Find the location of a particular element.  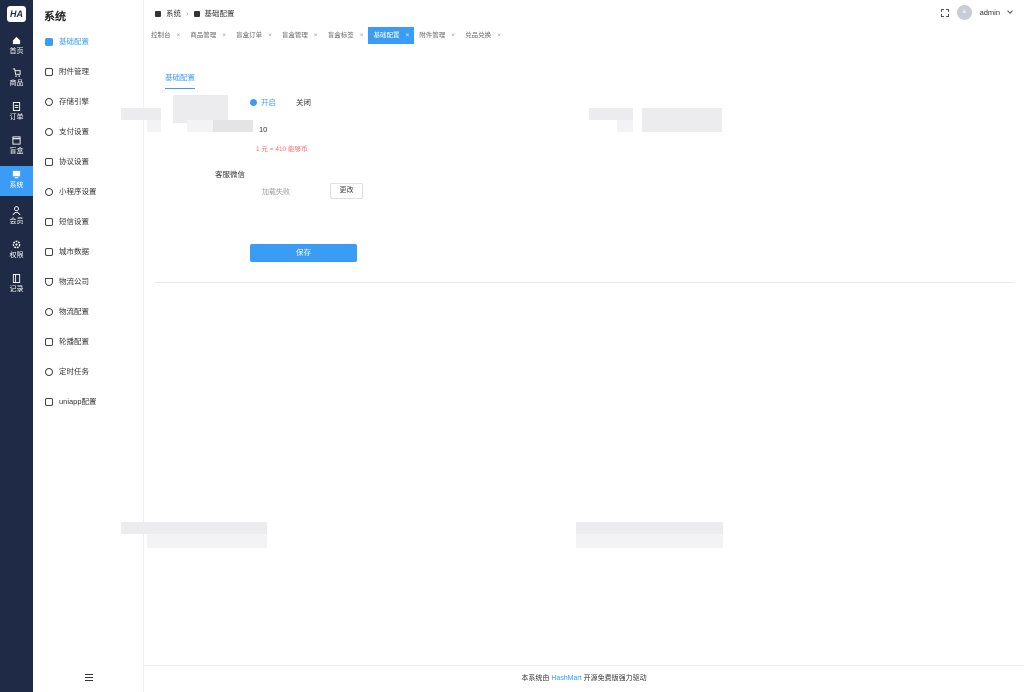

sidebar-item-basic-config: 基础配置 is located at coordinates (88, 42).